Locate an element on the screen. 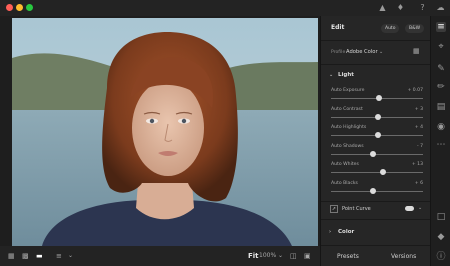 Image resolution: width=450 pixels, height=266 pixels. slider-value: + 4 is located at coordinates (419, 127).